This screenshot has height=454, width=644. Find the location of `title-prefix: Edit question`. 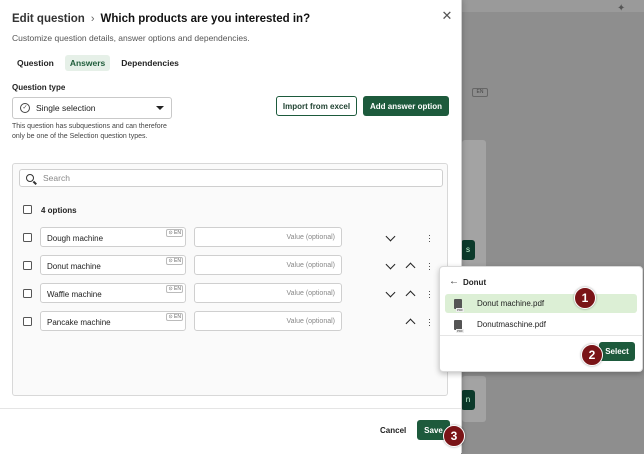

title-prefix: Edit question is located at coordinates (48, 19).